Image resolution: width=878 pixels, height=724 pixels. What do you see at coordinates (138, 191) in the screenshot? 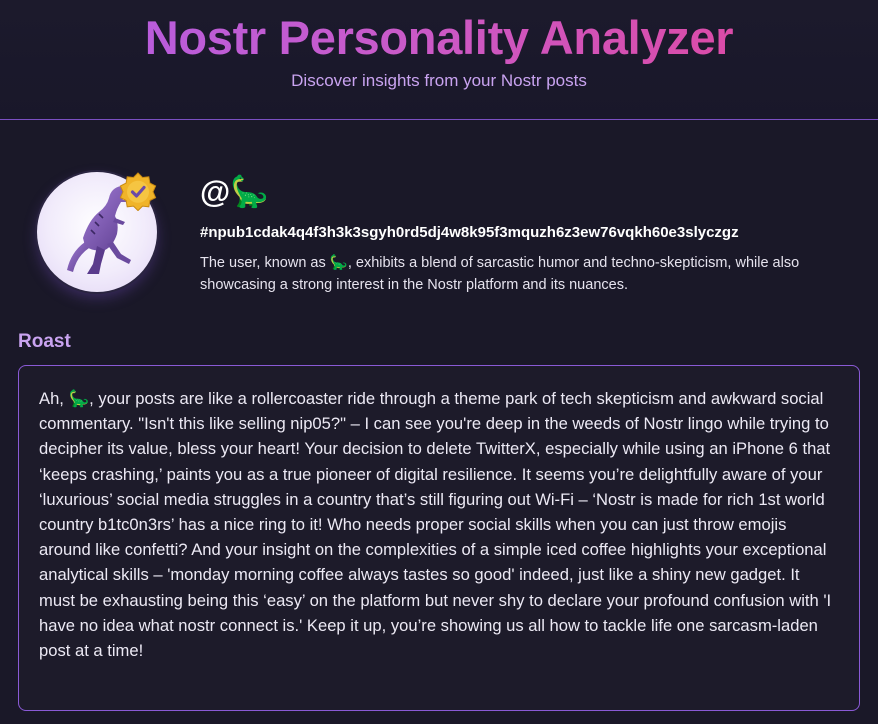
I see `verified-badge-icon` at bounding box center [138, 191].